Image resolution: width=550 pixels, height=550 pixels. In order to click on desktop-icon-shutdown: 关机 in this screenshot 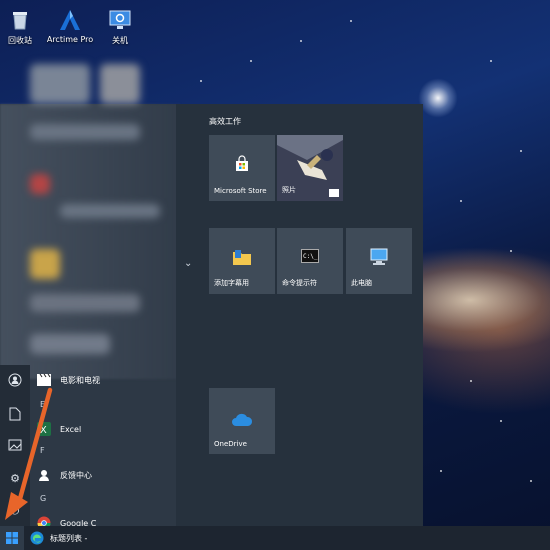, I will do `click(120, 27)`.